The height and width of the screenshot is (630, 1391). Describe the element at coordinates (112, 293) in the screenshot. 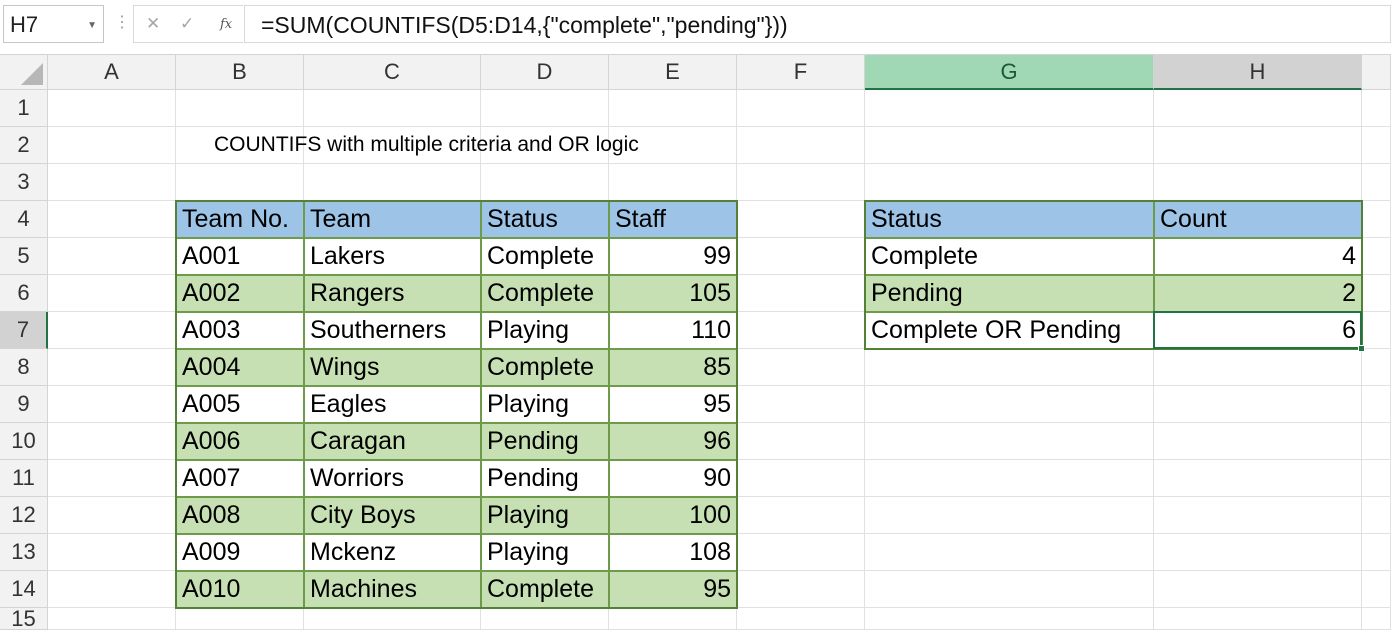

I see `cell-a6` at that location.